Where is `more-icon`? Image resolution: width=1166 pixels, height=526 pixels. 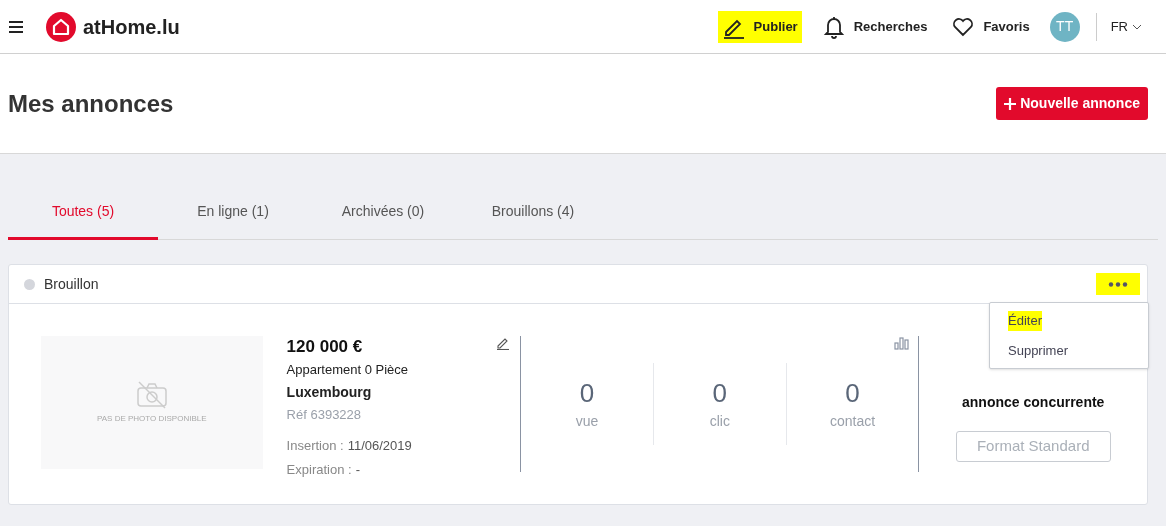
more-icon is located at coordinates (1118, 284).